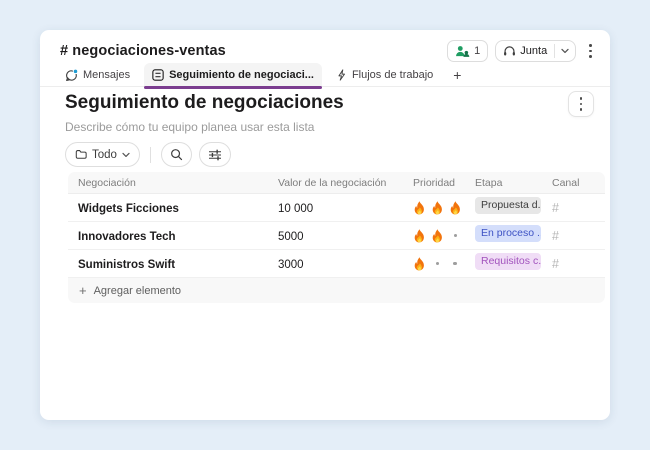  What do you see at coordinates (83, 290) in the screenshot?
I see `plus-icon: +` at bounding box center [83, 290].